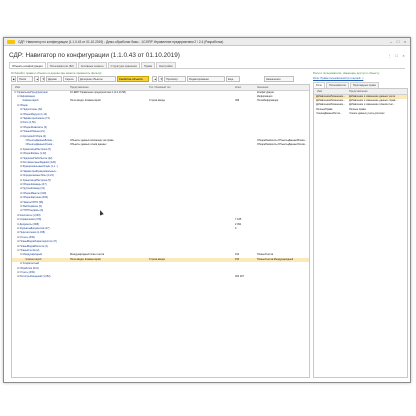 The width and height of the screenshot is (416, 416). Describe the element at coordinates (207, 68) in the screenshot. I see `tab-divider` at that location.